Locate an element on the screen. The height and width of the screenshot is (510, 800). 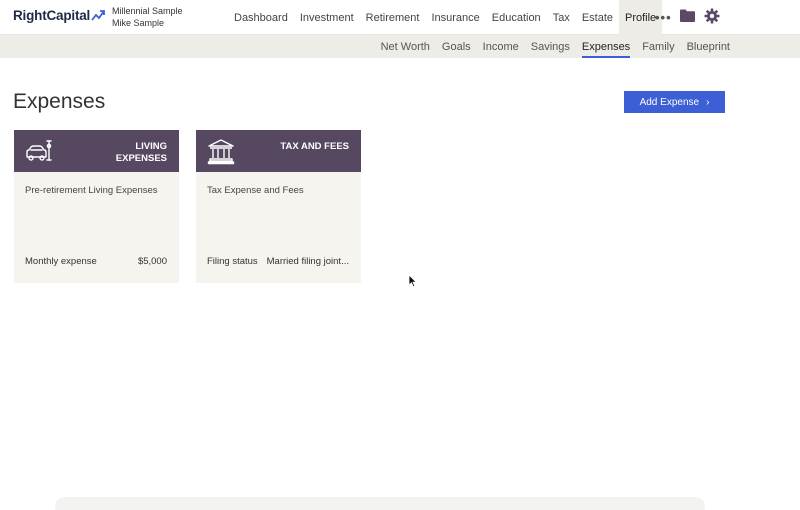
subnav-income: Income is located at coordinates (501, 46).